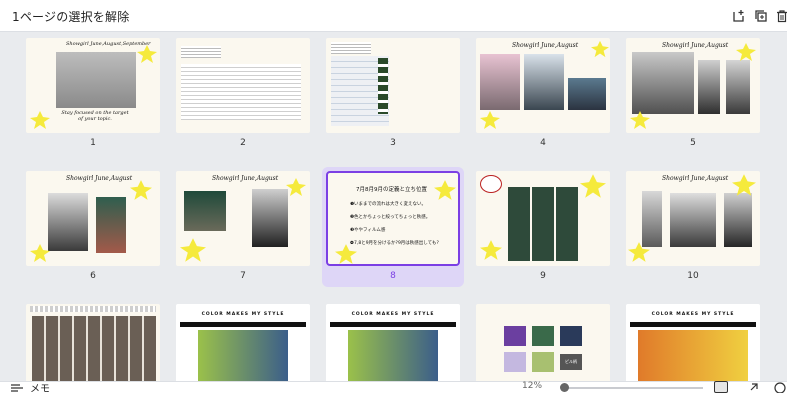 The width and height of the screenshot is (787, 393). Describe the element at coordinates (94, 348) in the screenshot. I see `page-11-photo-grid` at that location.